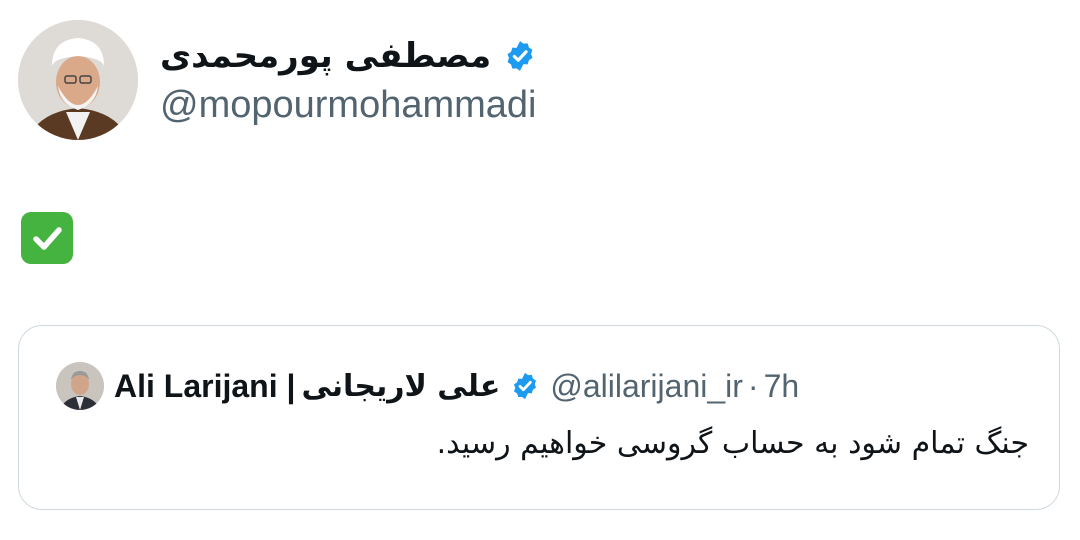 This screenshot has height=540, width=1080. I want to click on quoted-tweet-text: جنگ تمام شود به حساب گروسی خواهیم رسید., so click(732, 443).